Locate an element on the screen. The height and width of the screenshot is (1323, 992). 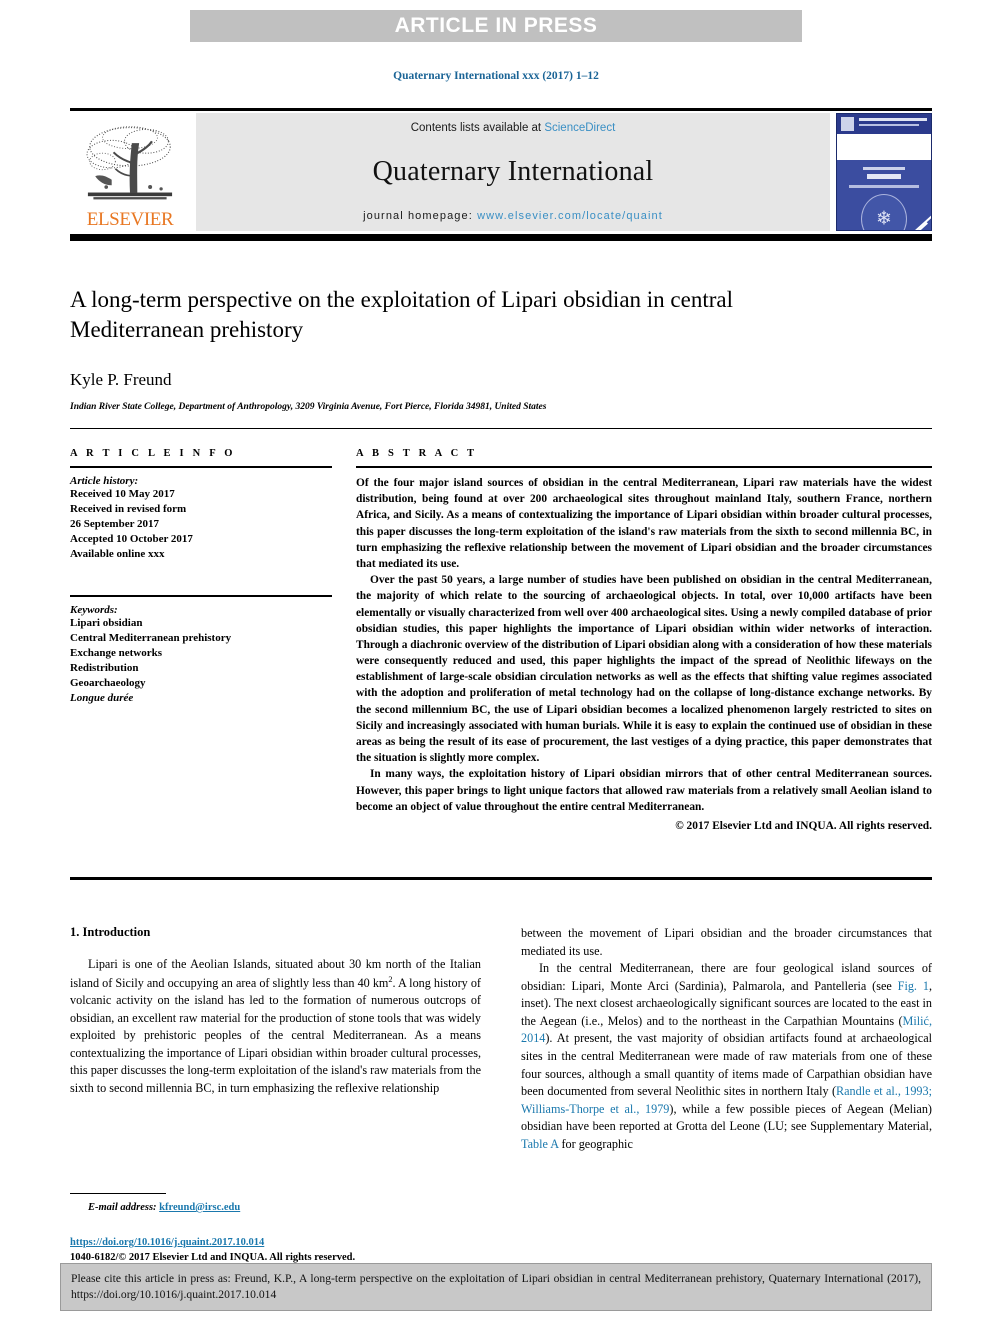
sciencedirect-link: ScienceDirect is located at coordinates (579, 128).